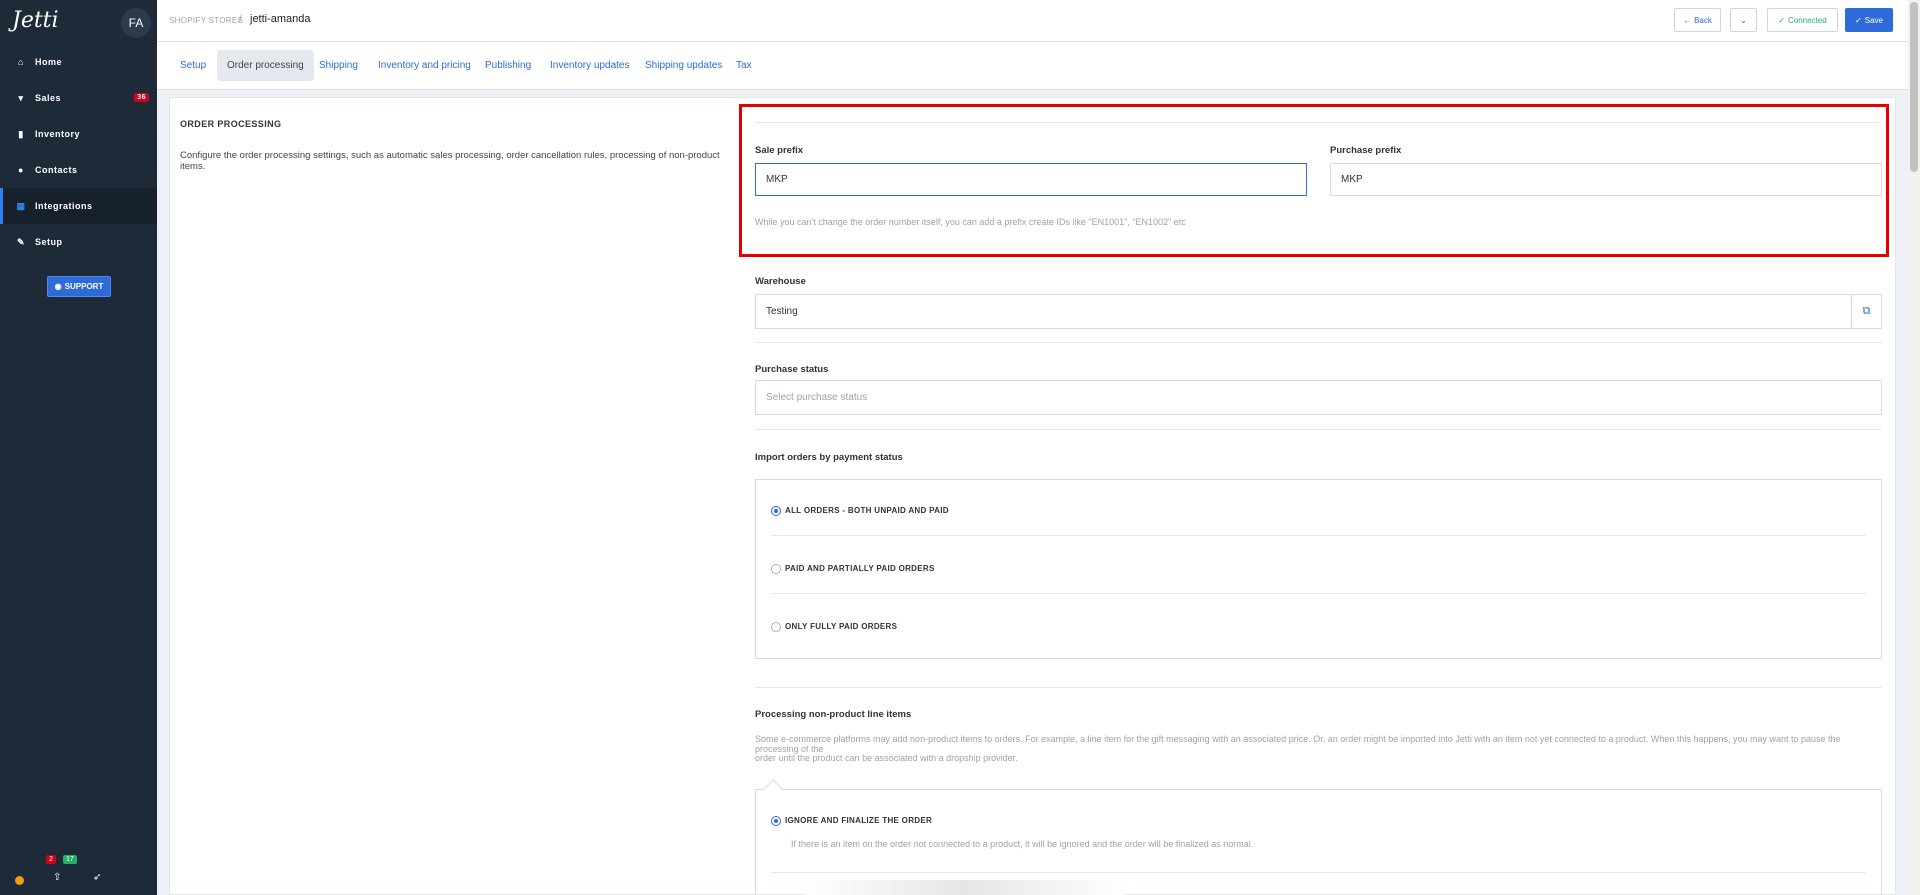 The image size is (1920, 895). What do you see at coordinates (1869, 20) in the screenshot?
I see `save-button: ✓ Save` at bounding box center [1869, 20].